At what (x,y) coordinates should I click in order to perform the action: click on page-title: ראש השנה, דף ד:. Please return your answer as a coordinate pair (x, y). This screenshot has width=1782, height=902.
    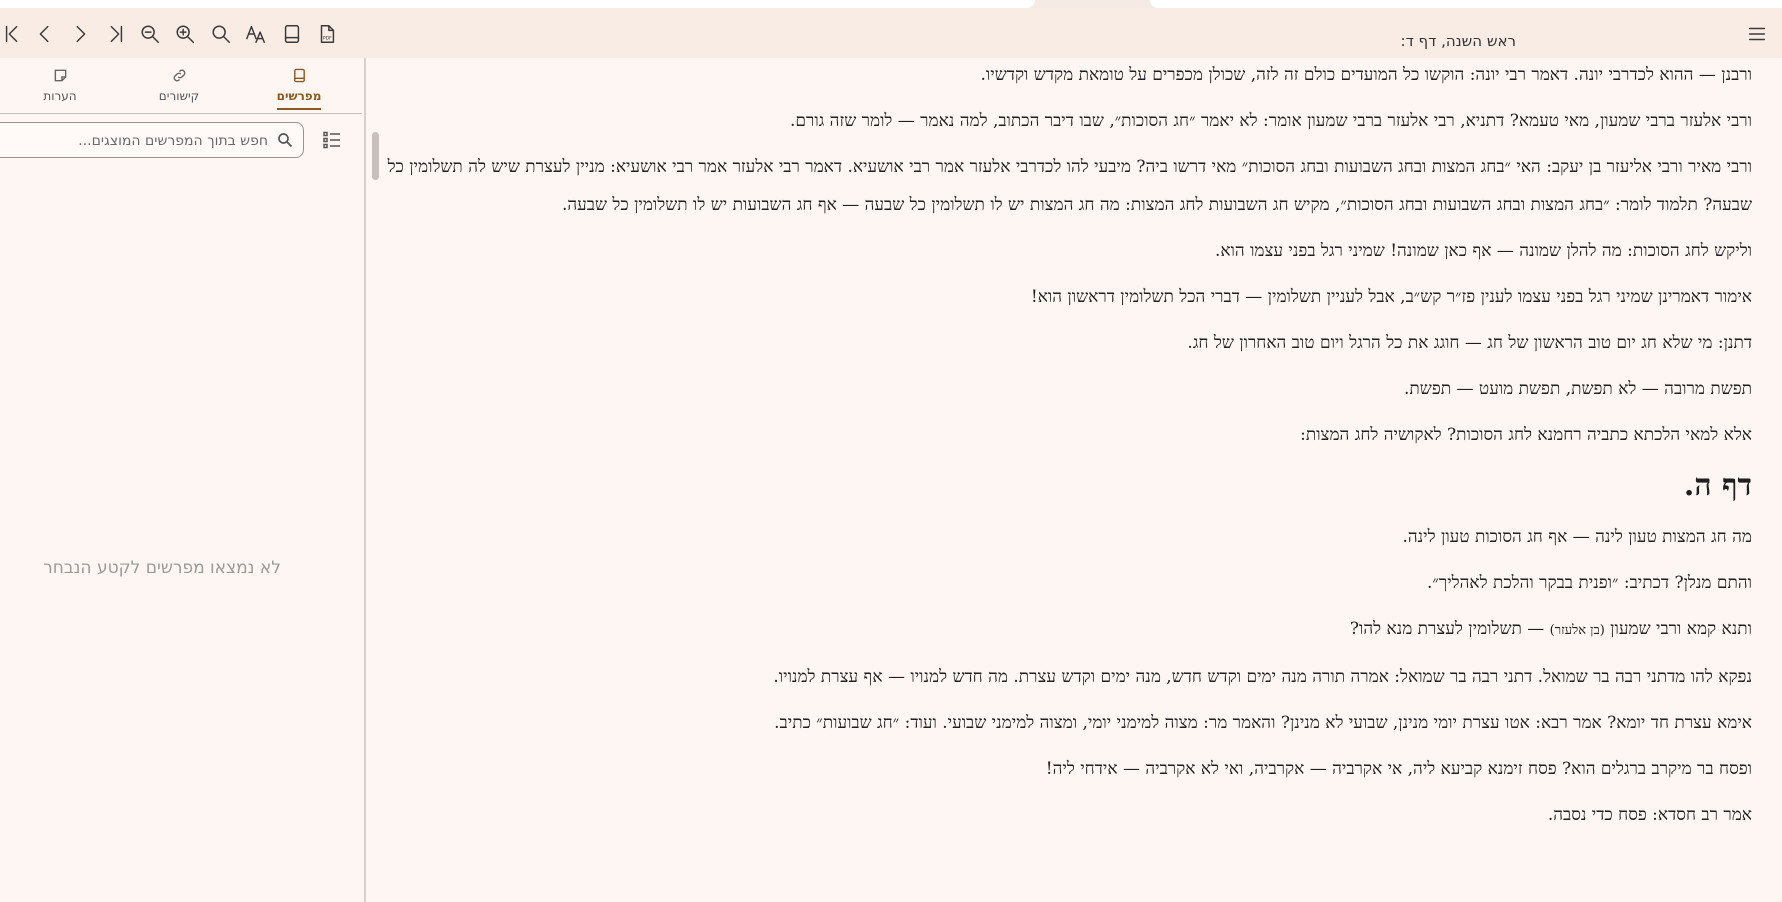
    Looking at the image, I should click on (1458, 41).